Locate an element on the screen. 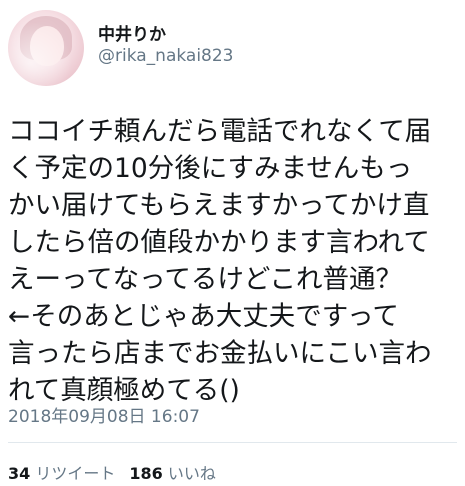 The image size is (465, 486). tweet-line: えーってなってるけどこれ普通？ is located at coordinates (205, 279).